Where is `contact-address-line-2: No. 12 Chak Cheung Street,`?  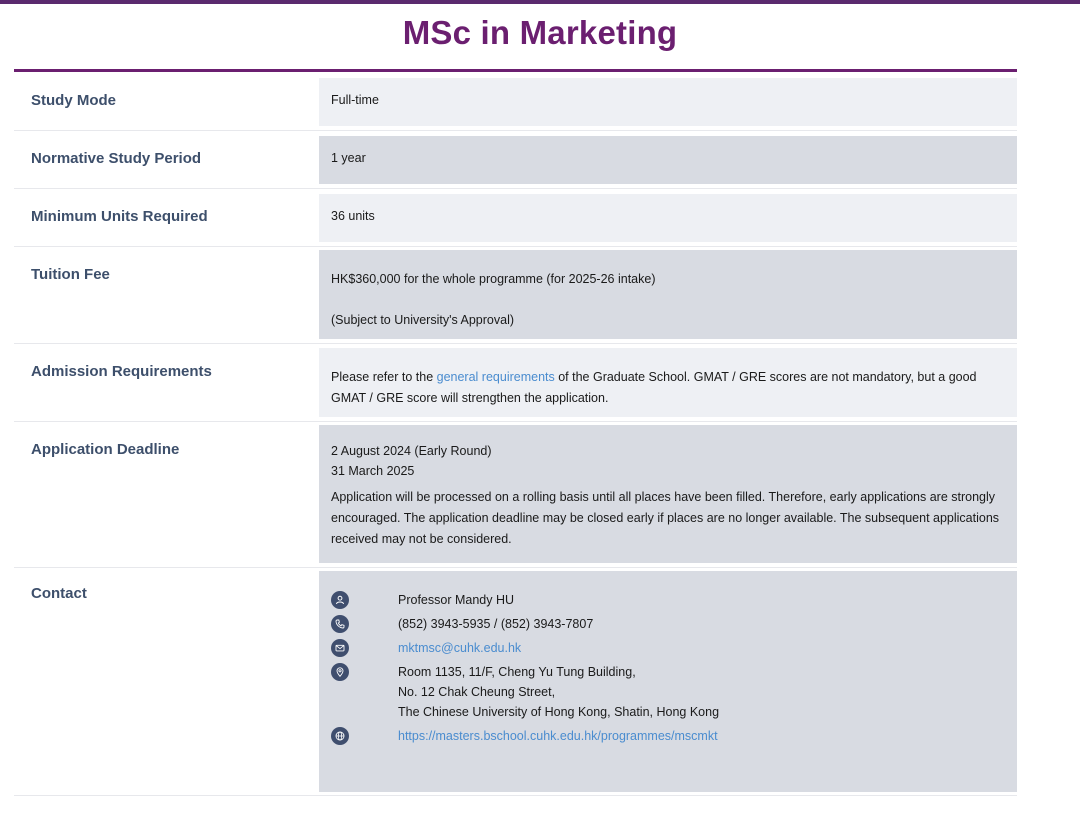
contact-address-line-2: No. 12 Chak Cheung Street, is located at coordinates (477, 692).